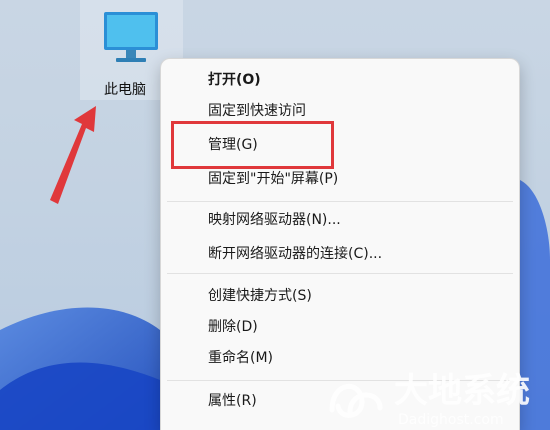 This screenshot has height=430, width=550. Describe the element at coordinates (234, 80) in the screenshot. I see `menu-item-label: 打开(O)` at that location.